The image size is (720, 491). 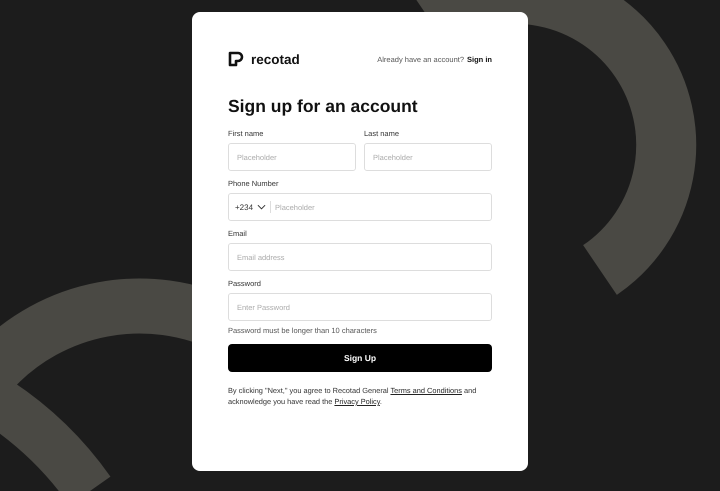 What do you see at coordinates (360, 358) in the screenshot?
I see `signup-button: Sign Up` at bounding box center [360, 358].